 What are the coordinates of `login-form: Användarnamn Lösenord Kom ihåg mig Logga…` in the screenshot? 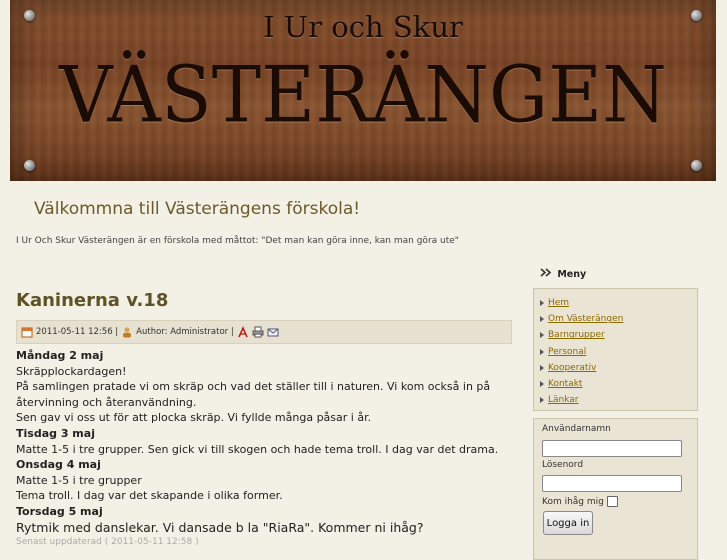 It's located at (615, 489).